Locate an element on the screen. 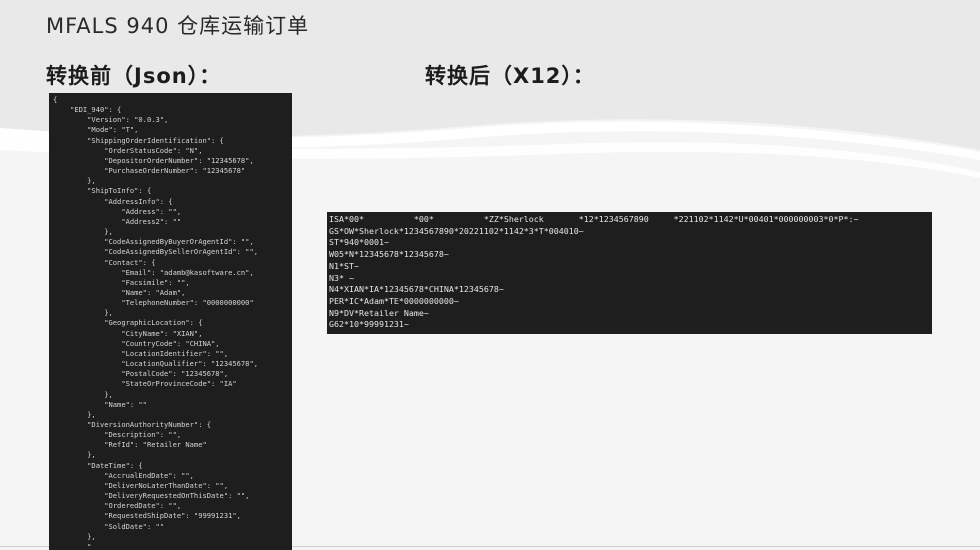 The width and height of the screenshot is (980, 550). slide-title: MFALS 940 仓库运输订单 is located at coordinates (178, 26).